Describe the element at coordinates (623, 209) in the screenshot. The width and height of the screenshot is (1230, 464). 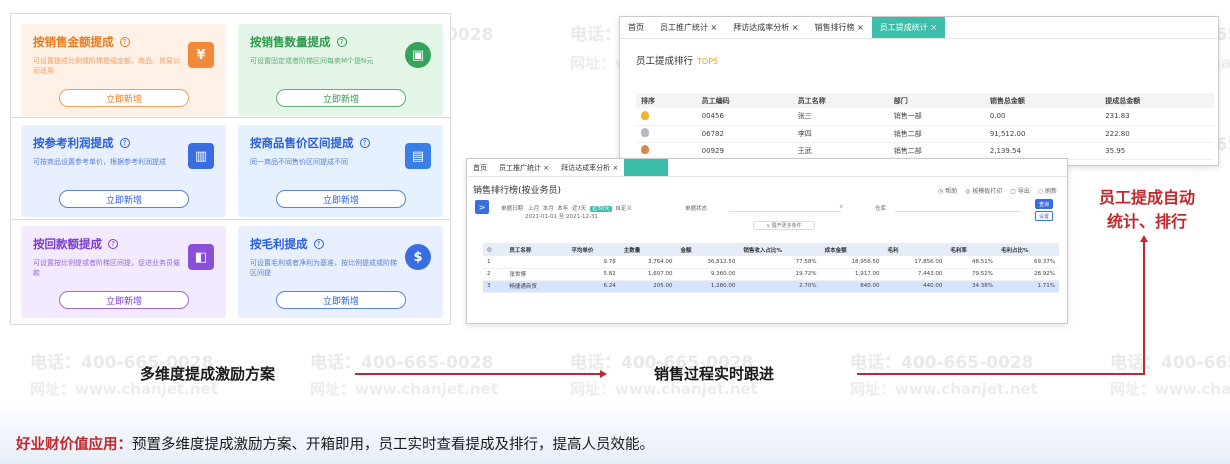
I see `filter-option: 自定义` at that location.